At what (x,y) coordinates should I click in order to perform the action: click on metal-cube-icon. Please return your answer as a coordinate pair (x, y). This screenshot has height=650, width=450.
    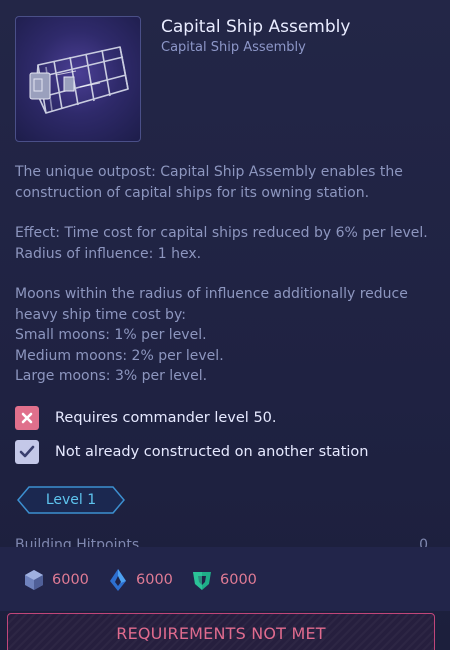
    Looking at the image, I should click on (34, 580).